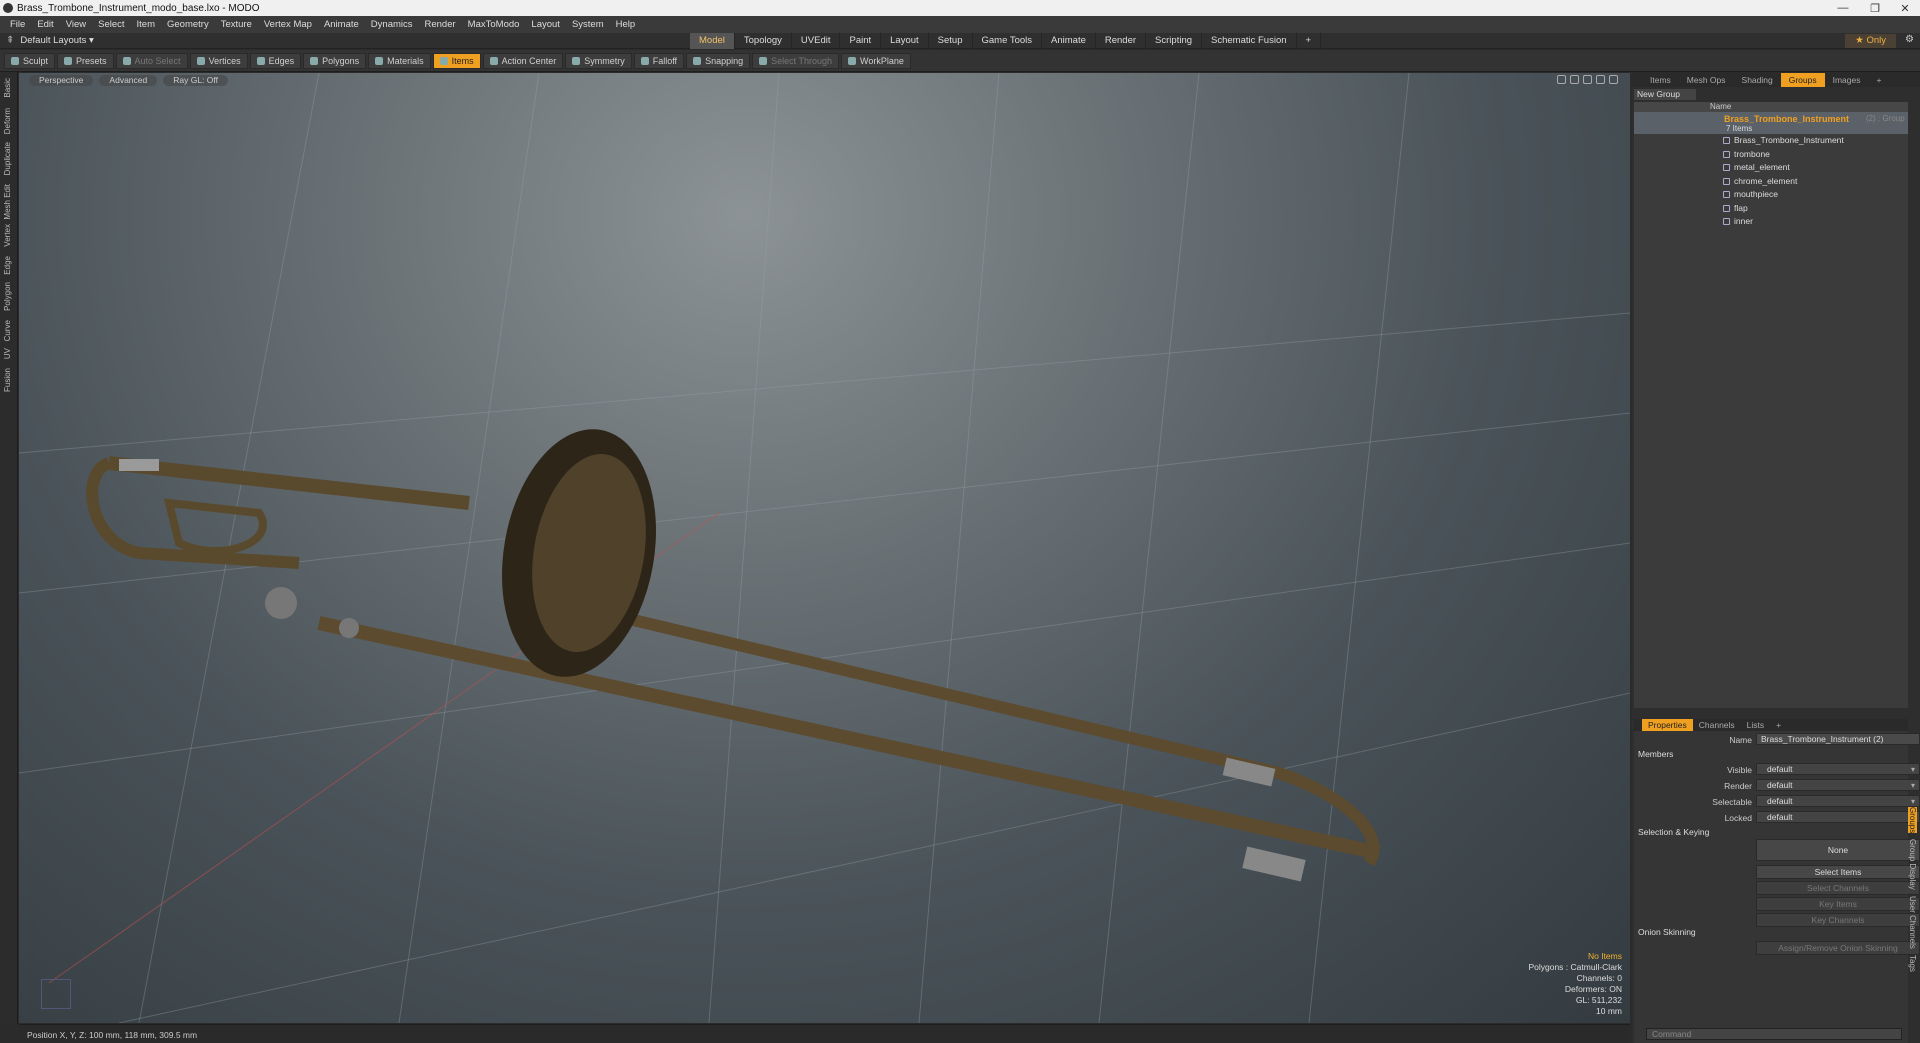  Describe the element at coordinates (9, 330) in the screenshot. I see `tab-curve: Curve` at that location.